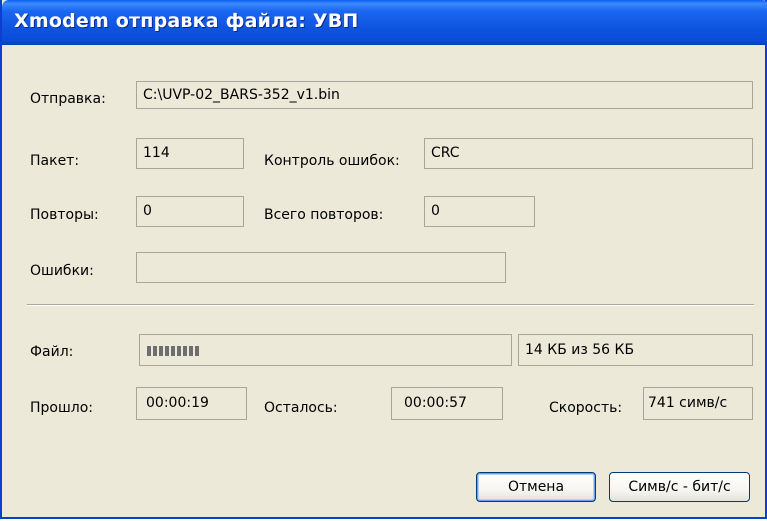  Describe the element at coordinates (536, 487) in the screenshot. I see `cancel-button: Отмена` at that location.